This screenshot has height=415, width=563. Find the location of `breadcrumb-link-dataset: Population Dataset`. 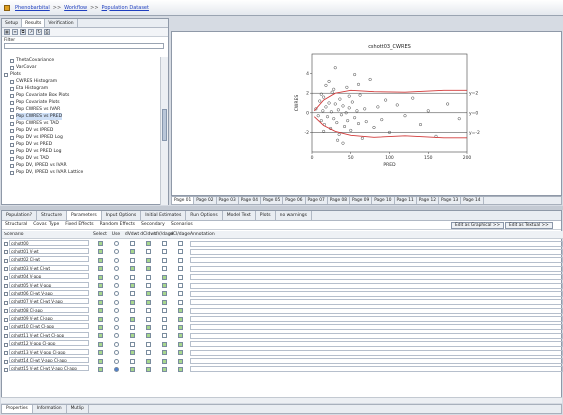

breadcrumb-link-dataset: Population Dataset is located at coordinates (125, 8).